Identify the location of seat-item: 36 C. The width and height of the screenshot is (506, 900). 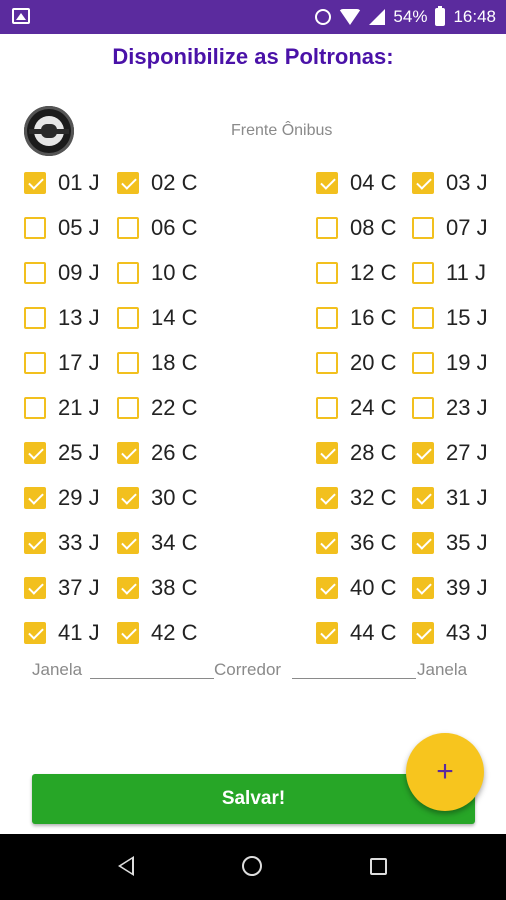
(356, 543).